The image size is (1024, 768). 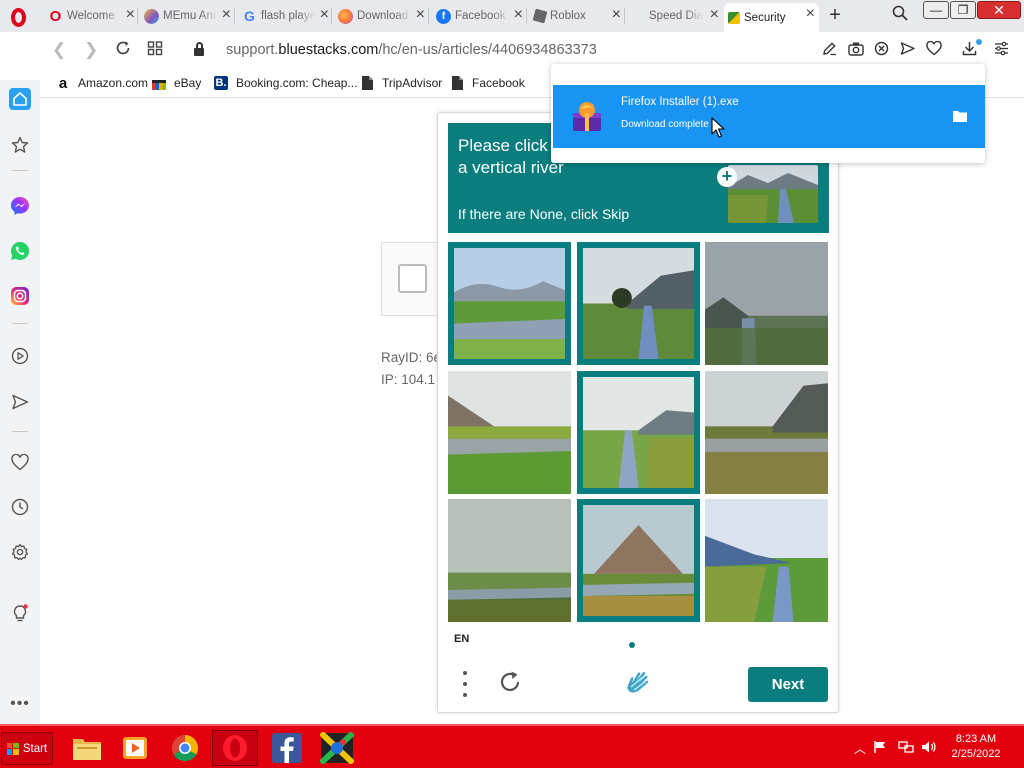 What do you see at coordinates (91, 50) in the screenshot?
I see `forward-icon: ❯` at bounding box center [91, 50].